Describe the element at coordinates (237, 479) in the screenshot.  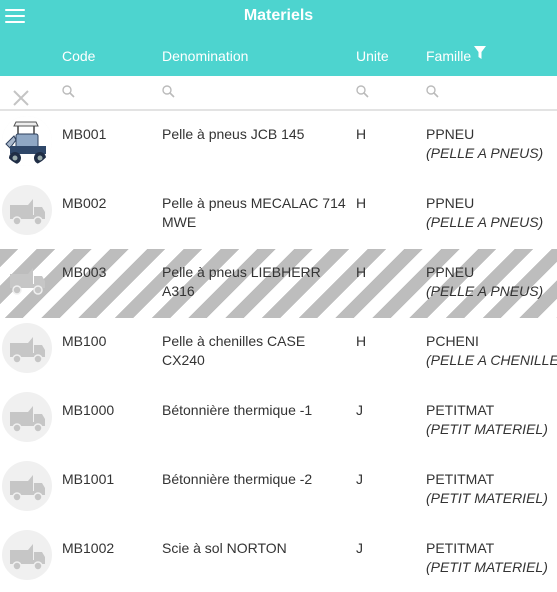
I see `cell-denomination: Bétonnière thermique -2` at that location.